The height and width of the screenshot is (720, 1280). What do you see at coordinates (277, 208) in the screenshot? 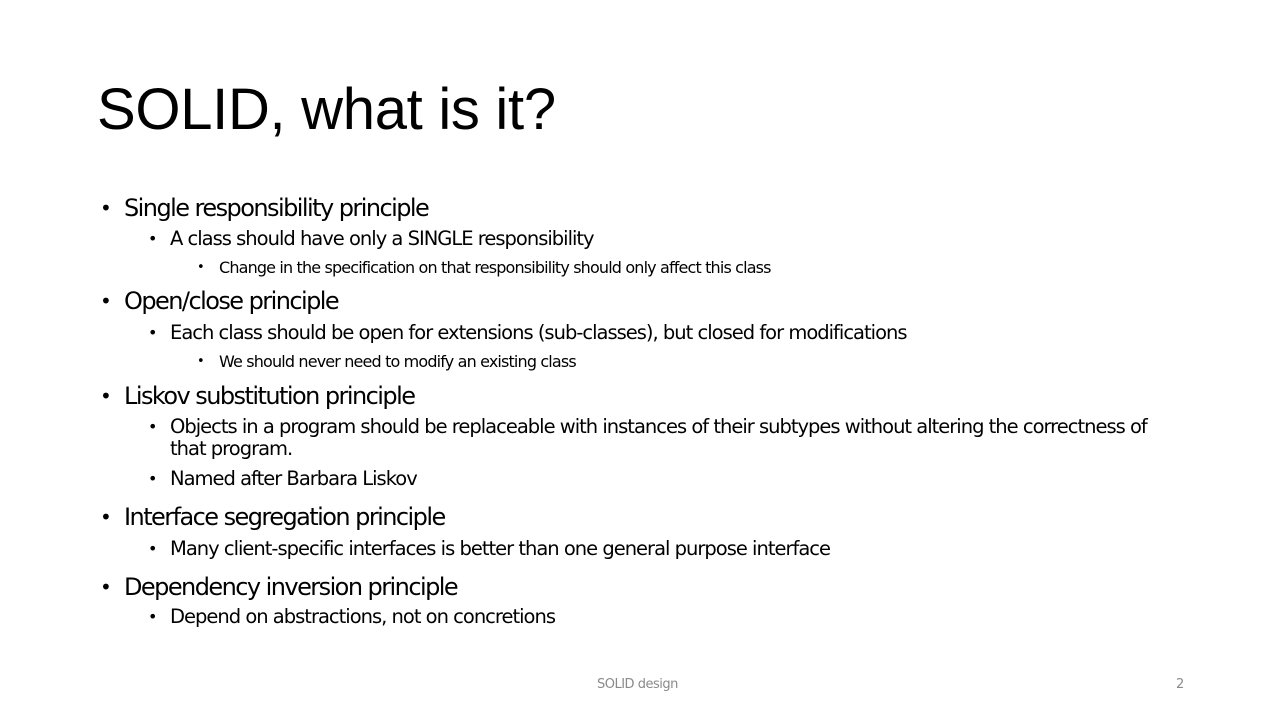
I see `principle-heading: Single responsibility principle` at bounding box center [277, 208].